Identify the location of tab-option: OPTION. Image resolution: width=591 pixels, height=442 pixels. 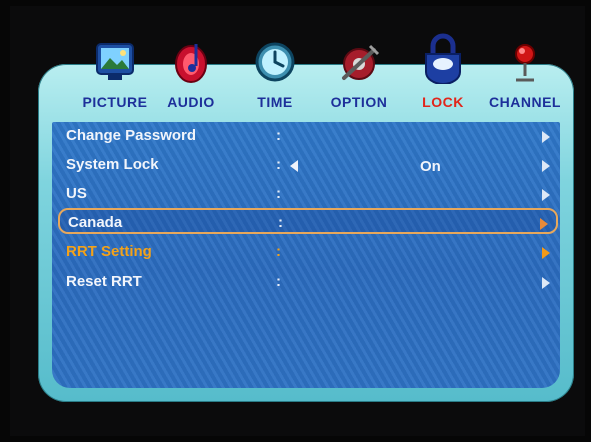
(359, 77).